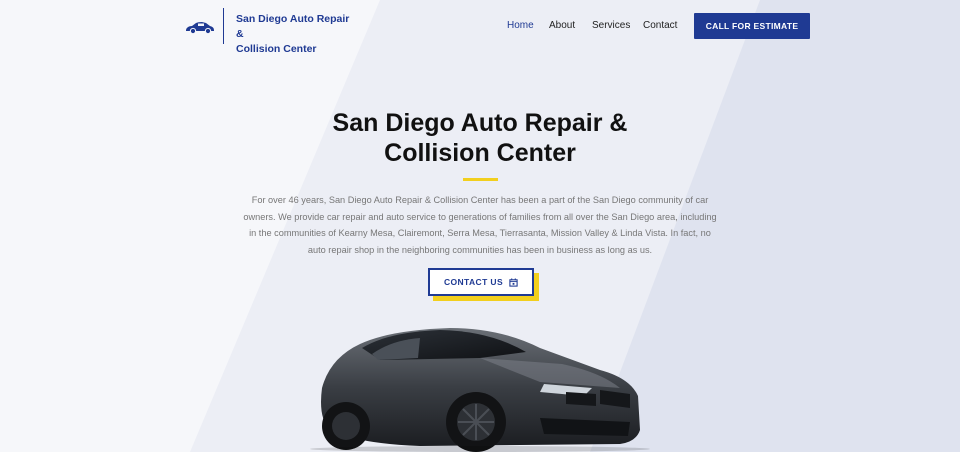 Image resolution: width=960 pixels, height=452 pixels. I want to click on hero-title-line-2: Collision Center, so click(480, 153).